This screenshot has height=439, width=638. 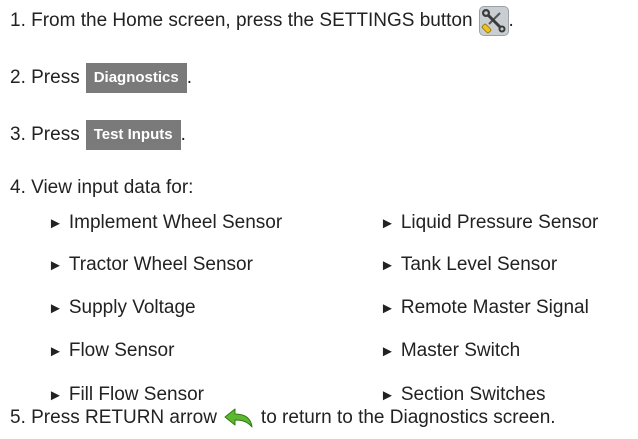 I want to click on list-item: ► Tank Level Sensor, so click(x=468, y=265).